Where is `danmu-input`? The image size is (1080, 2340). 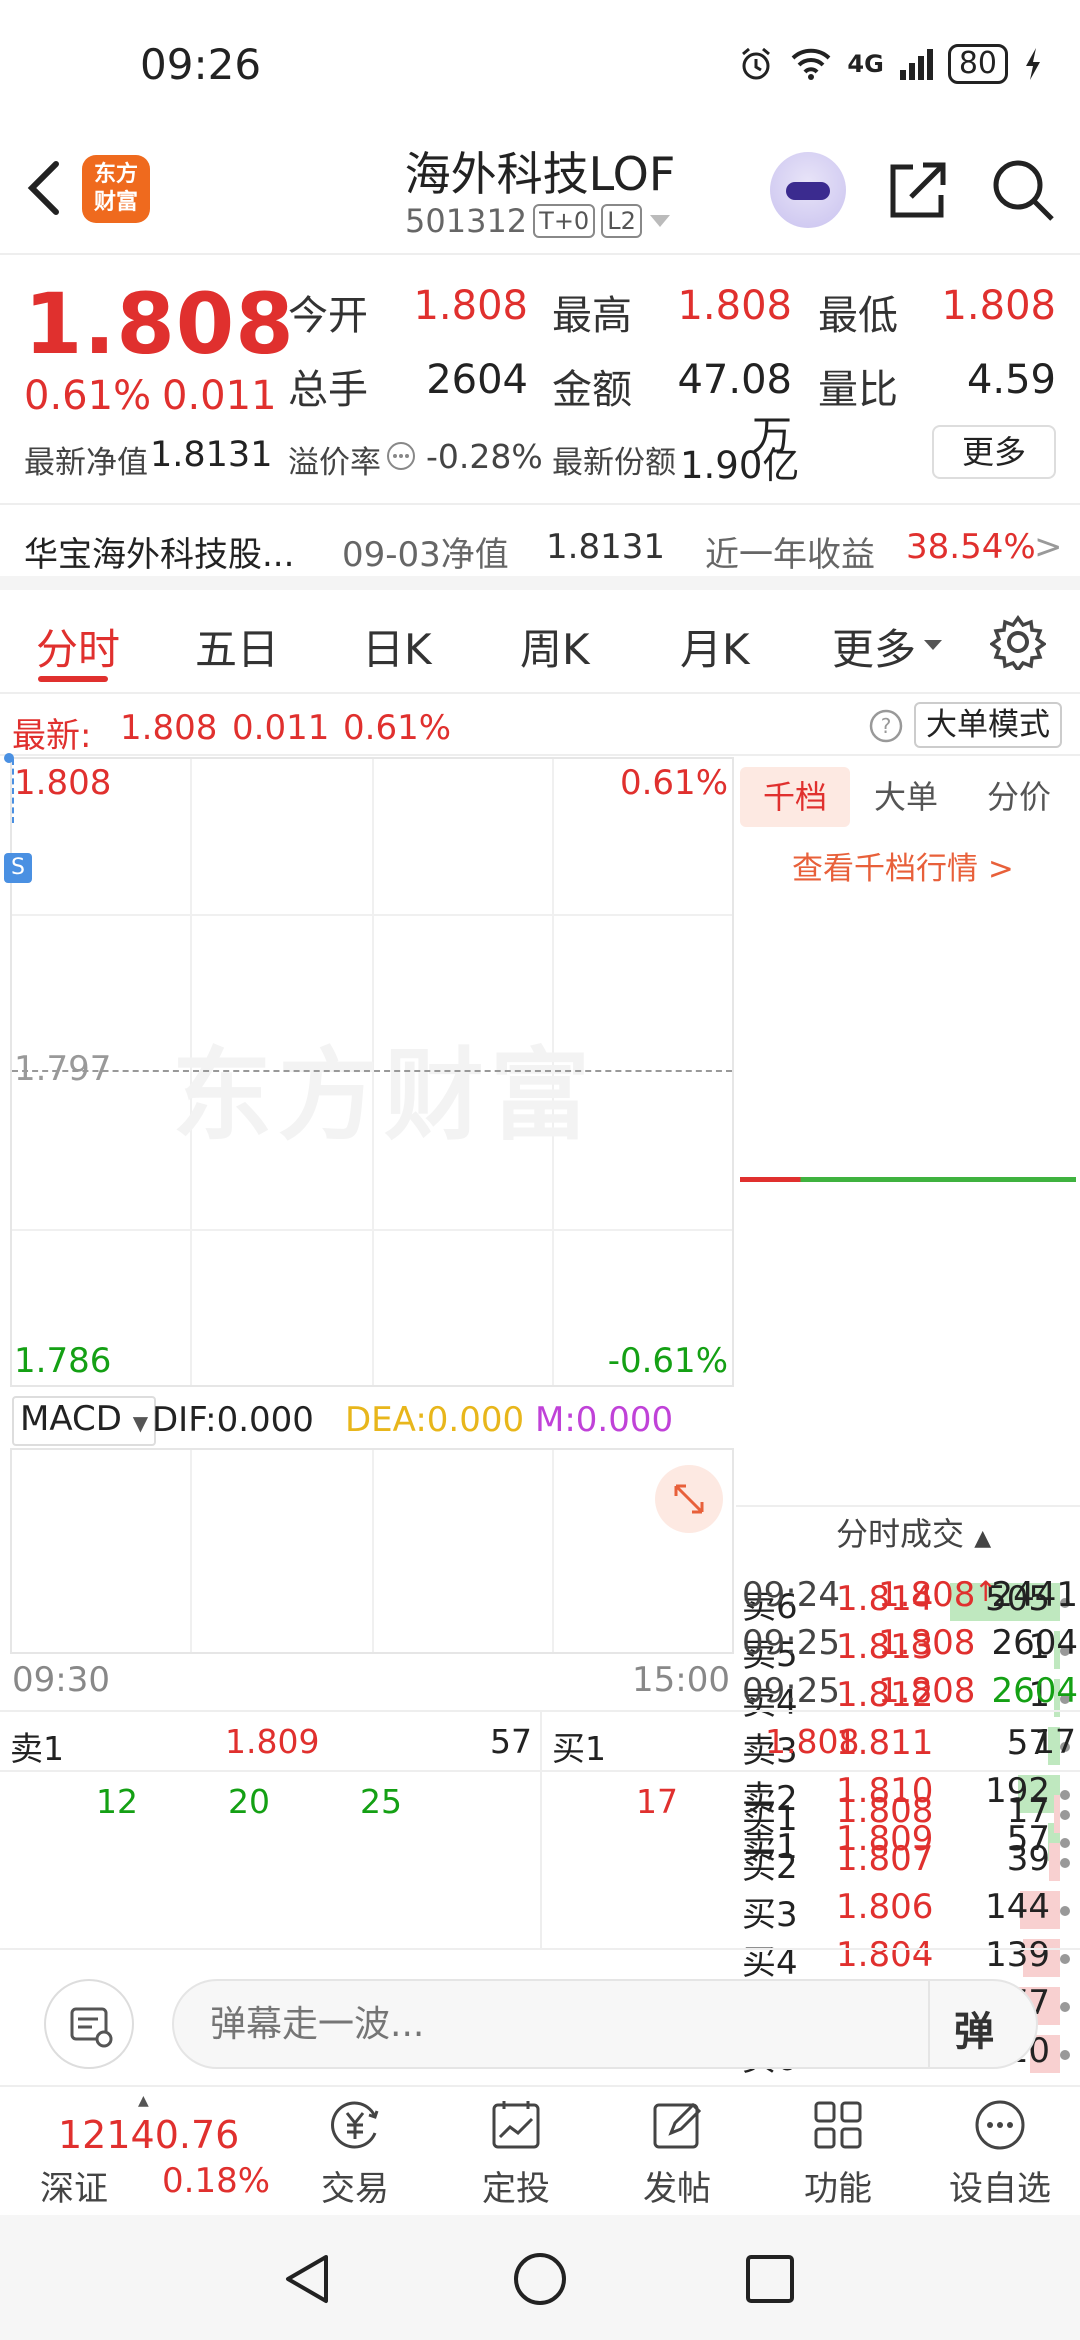 danmu-input is located at coordinates (605, 2024).